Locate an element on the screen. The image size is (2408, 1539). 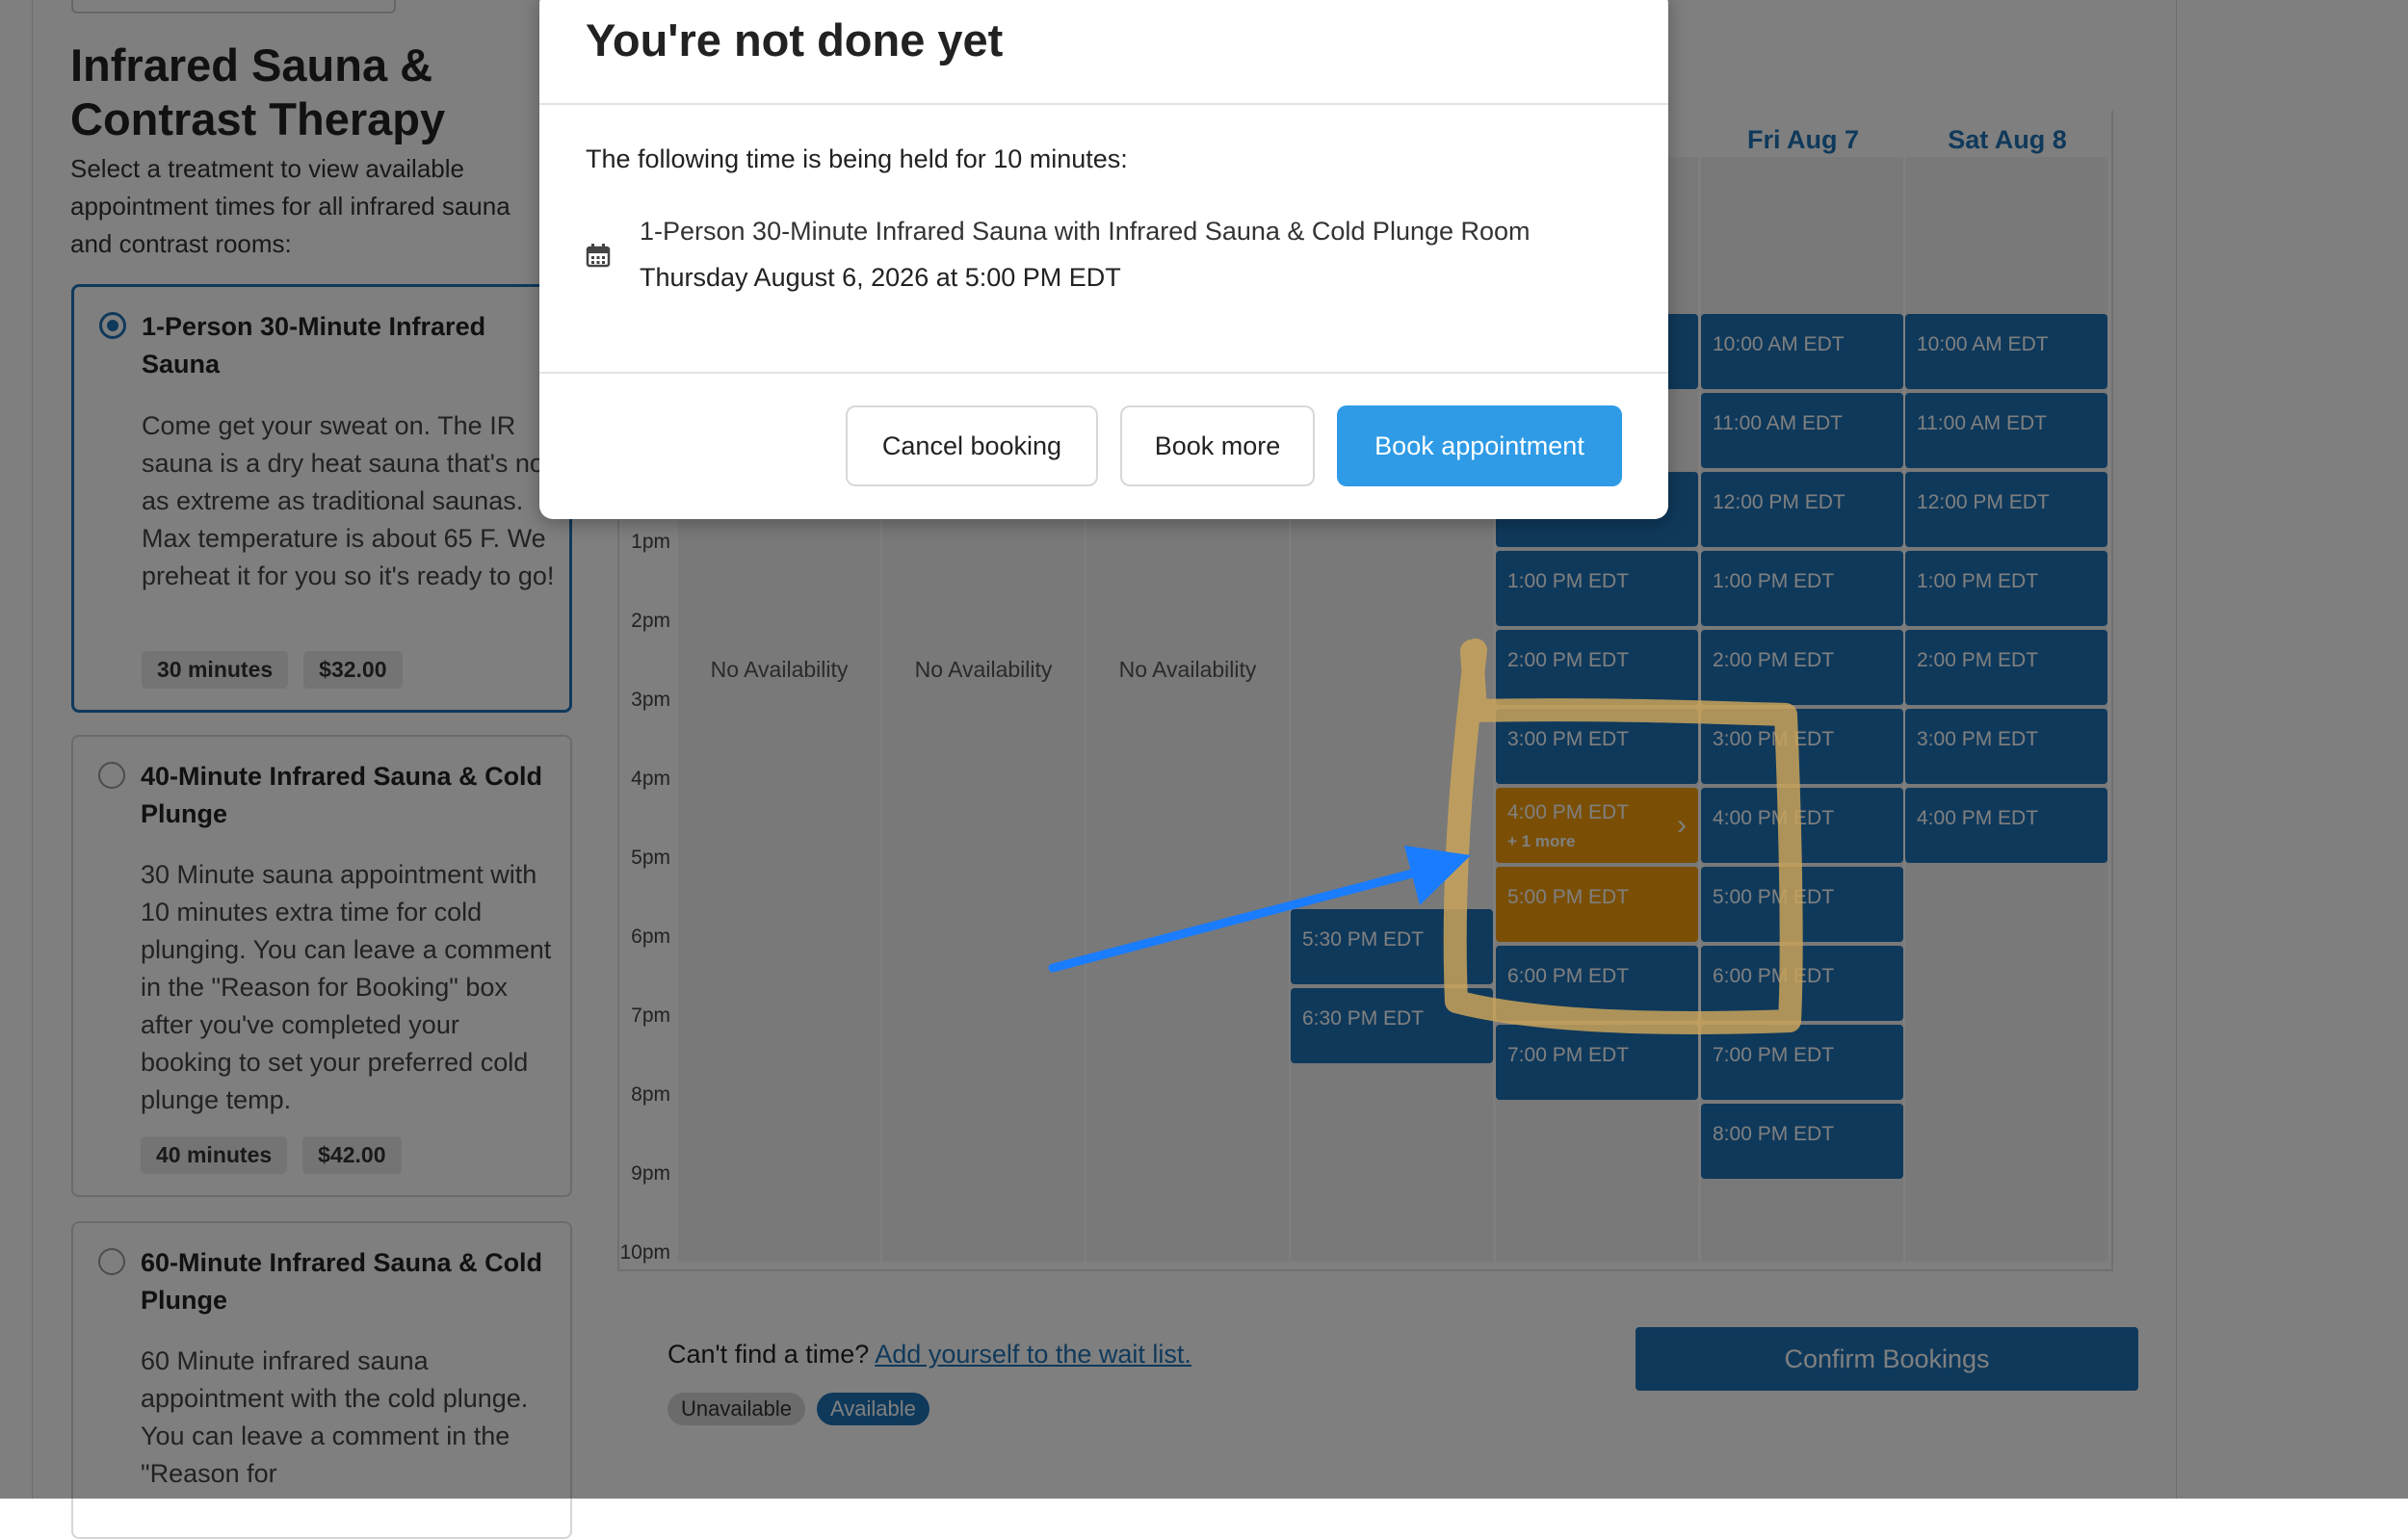
calendar-icon is located at coordinates (598, 256).